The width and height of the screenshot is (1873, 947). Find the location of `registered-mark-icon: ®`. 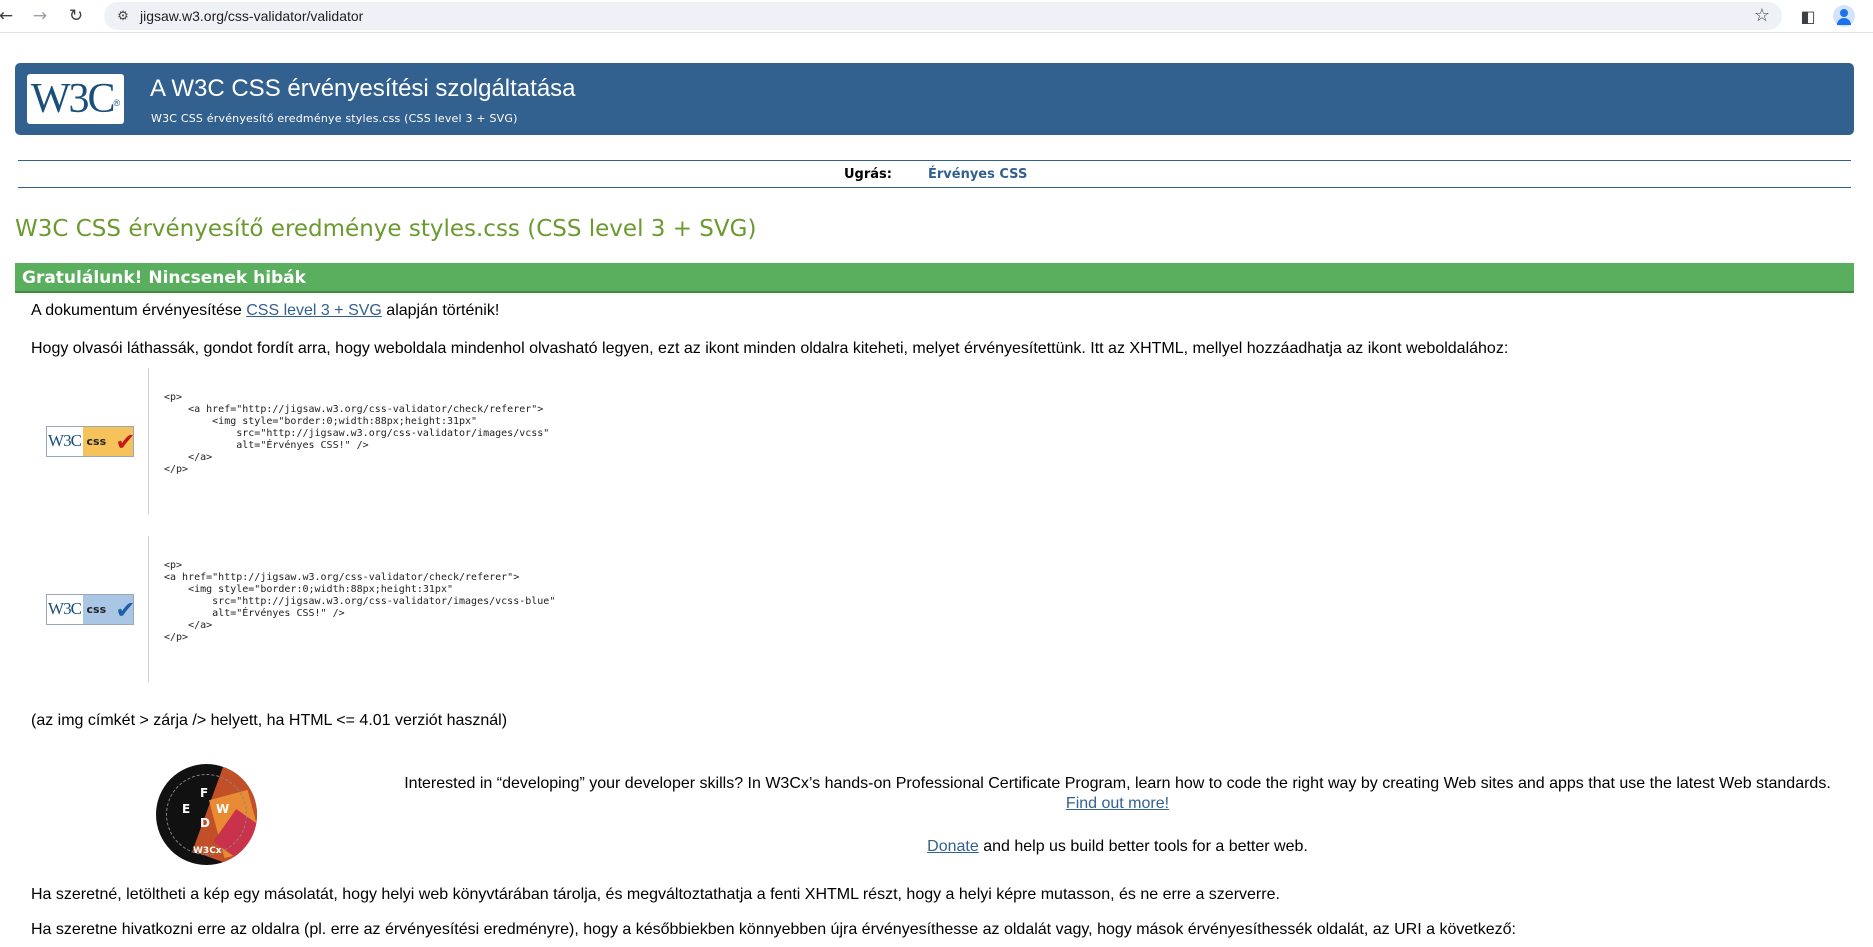

registered-mark-icon: ® is located at coordinates (117, 103).